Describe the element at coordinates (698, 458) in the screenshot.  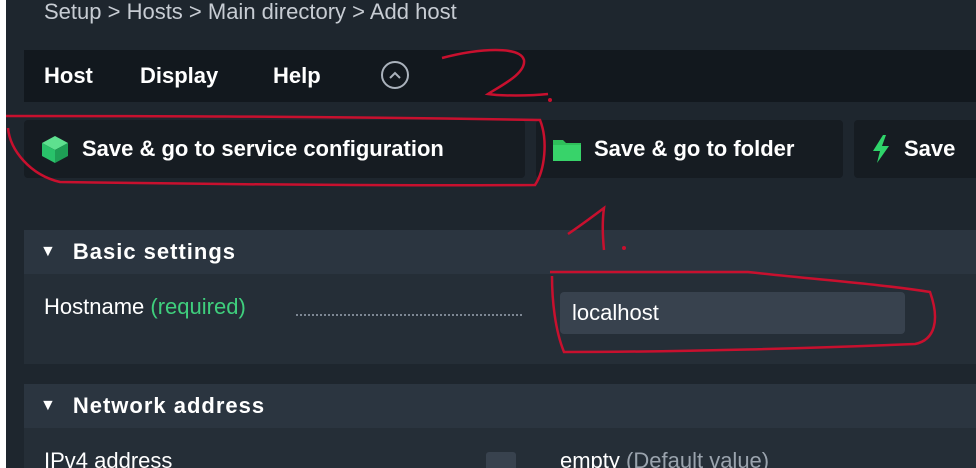
I see `ipv4-default-text: (Default value)` at that location.